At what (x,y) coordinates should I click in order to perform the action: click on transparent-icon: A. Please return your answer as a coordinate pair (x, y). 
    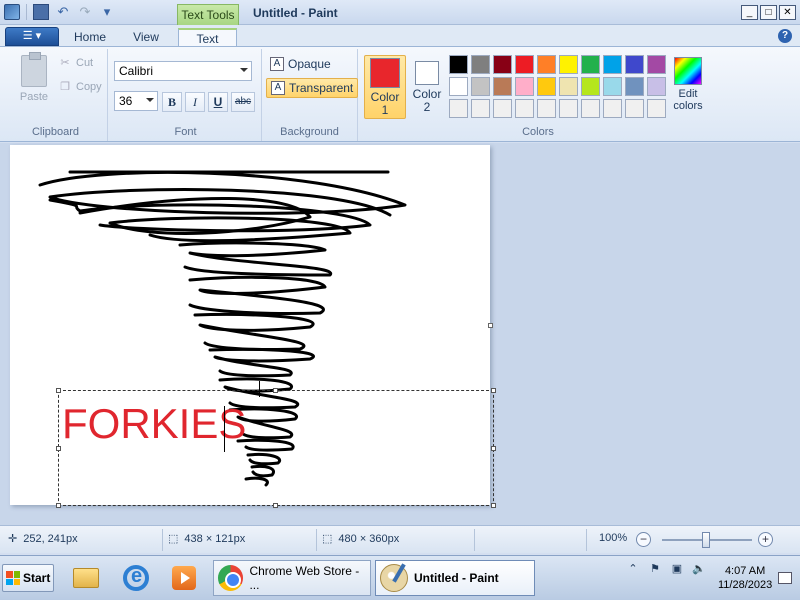
    Looking at the image, I should click on (278, 88).